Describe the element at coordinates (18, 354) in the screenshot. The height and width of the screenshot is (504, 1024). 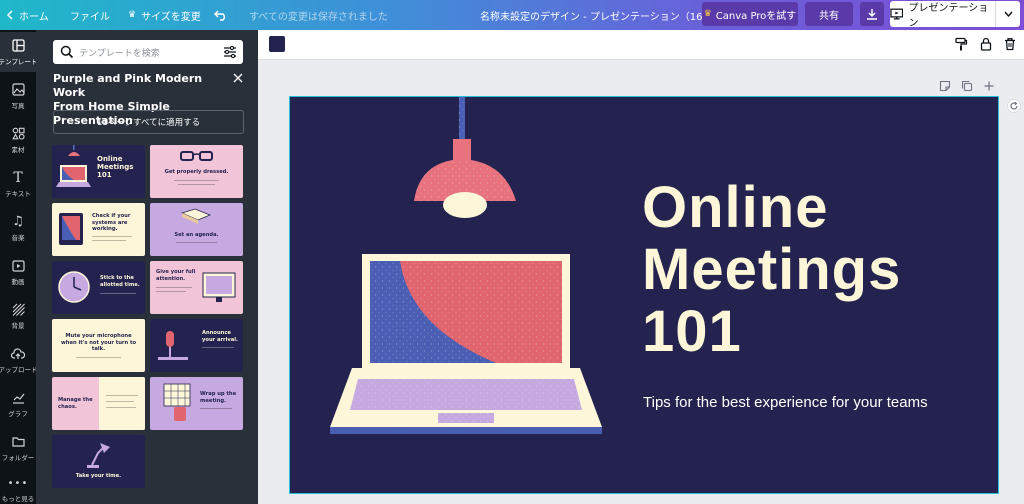
I see `upload-icon` at that location.